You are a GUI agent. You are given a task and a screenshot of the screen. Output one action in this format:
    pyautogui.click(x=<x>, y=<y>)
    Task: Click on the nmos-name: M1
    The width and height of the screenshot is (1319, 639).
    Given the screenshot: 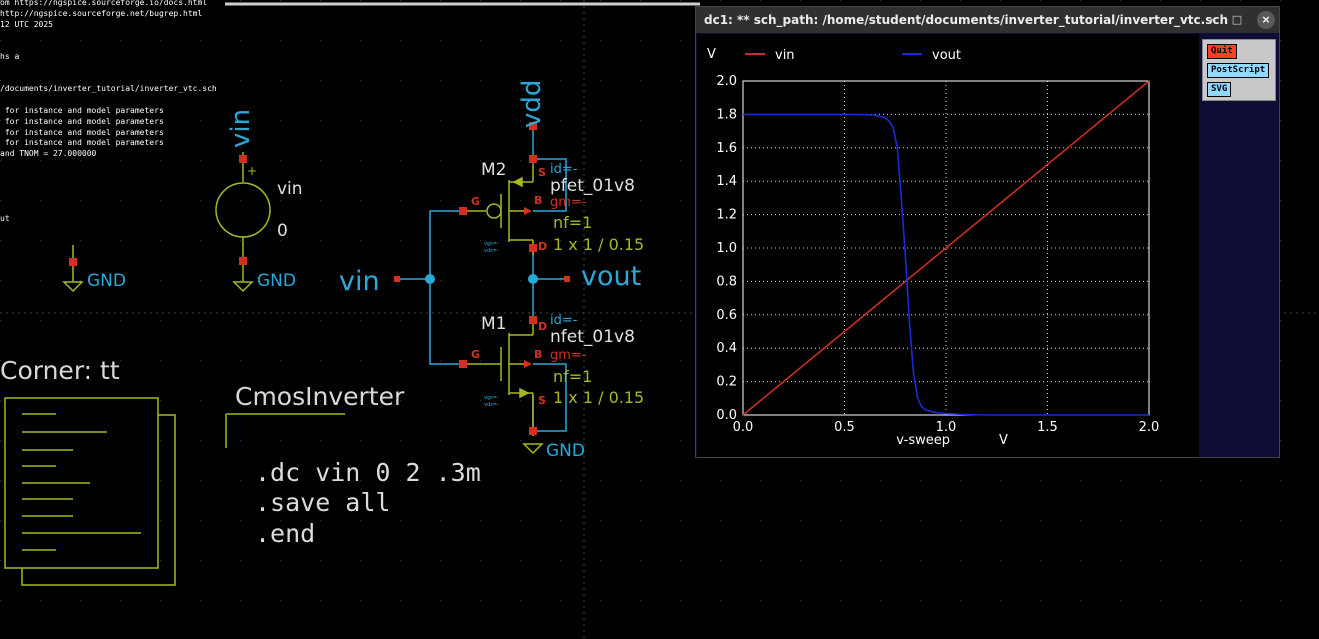 What is the action you would take?
    pyautogui.click(x=494, y=324)
    